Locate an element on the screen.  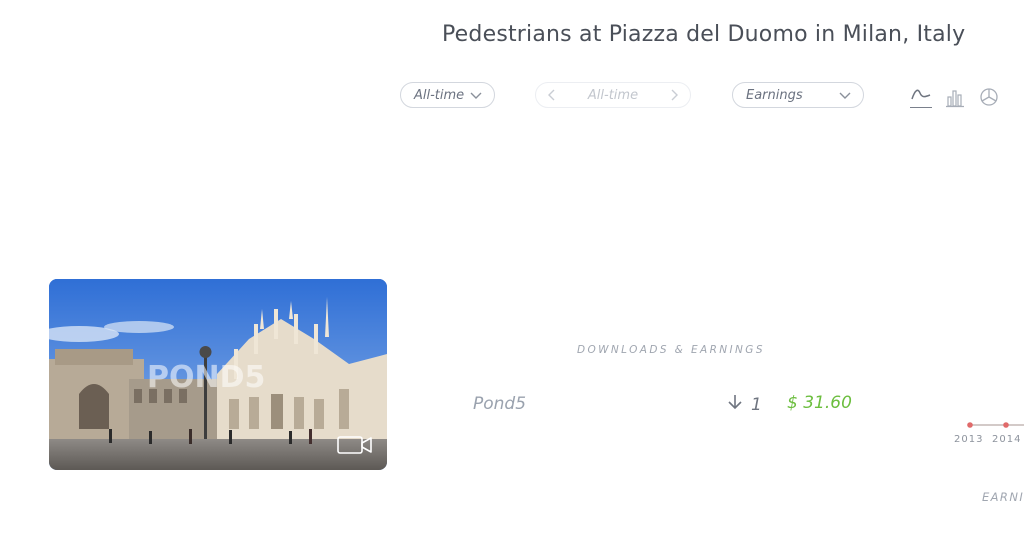
metric-dropdown: Earnings is located at coordinates (798, 95).